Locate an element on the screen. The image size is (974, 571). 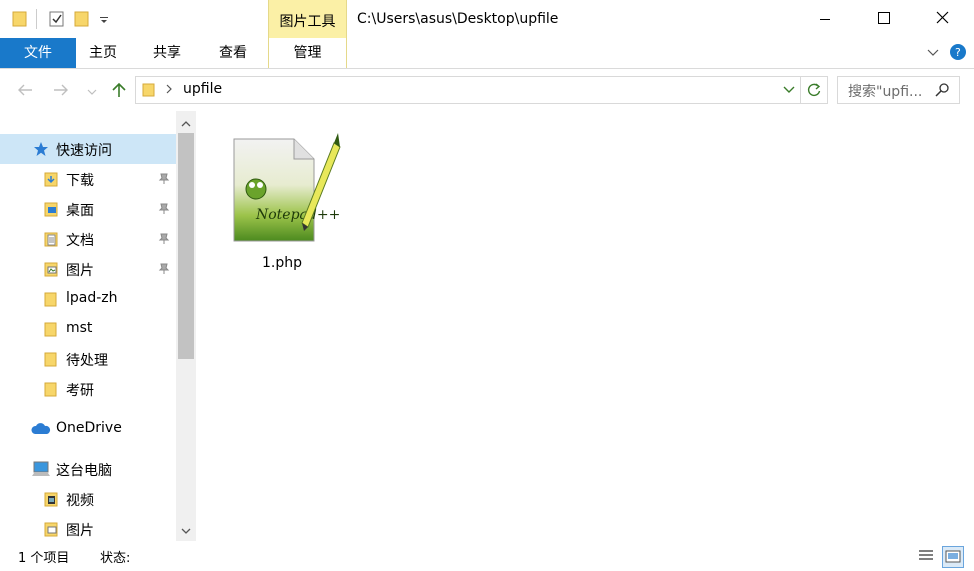
forward-icon is located at coordinates (61, 92).